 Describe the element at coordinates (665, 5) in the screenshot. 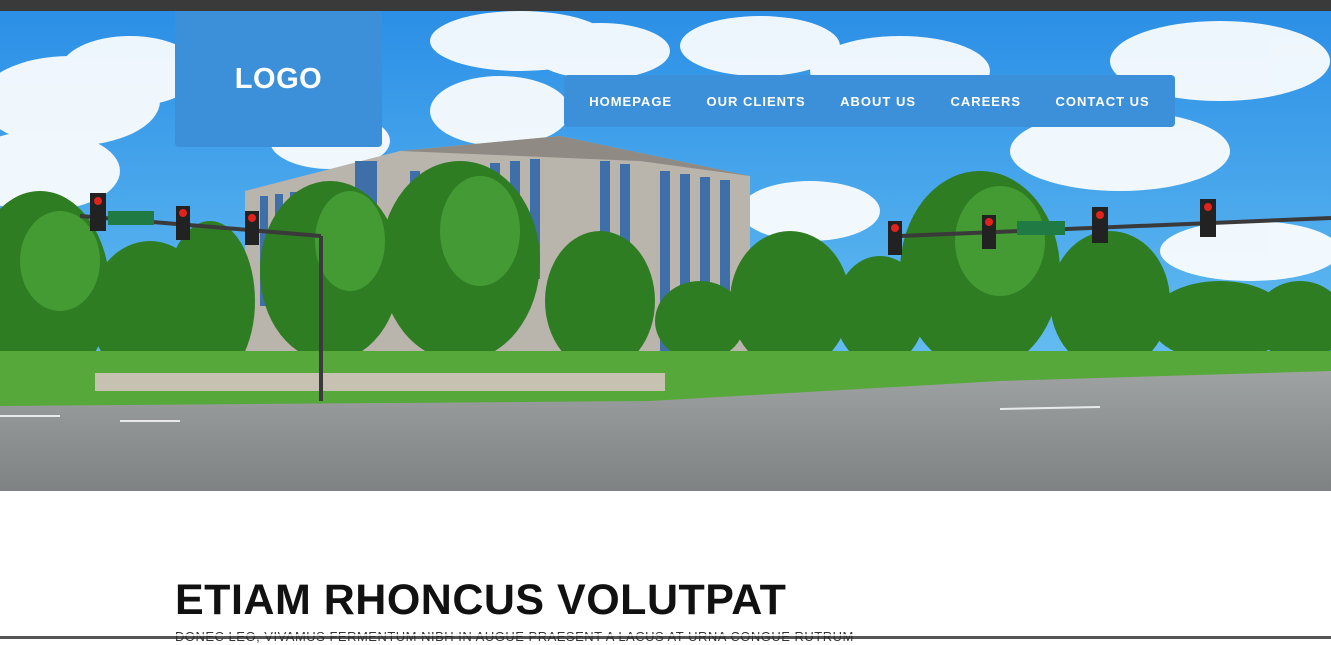

I see `top-bar` at that location.